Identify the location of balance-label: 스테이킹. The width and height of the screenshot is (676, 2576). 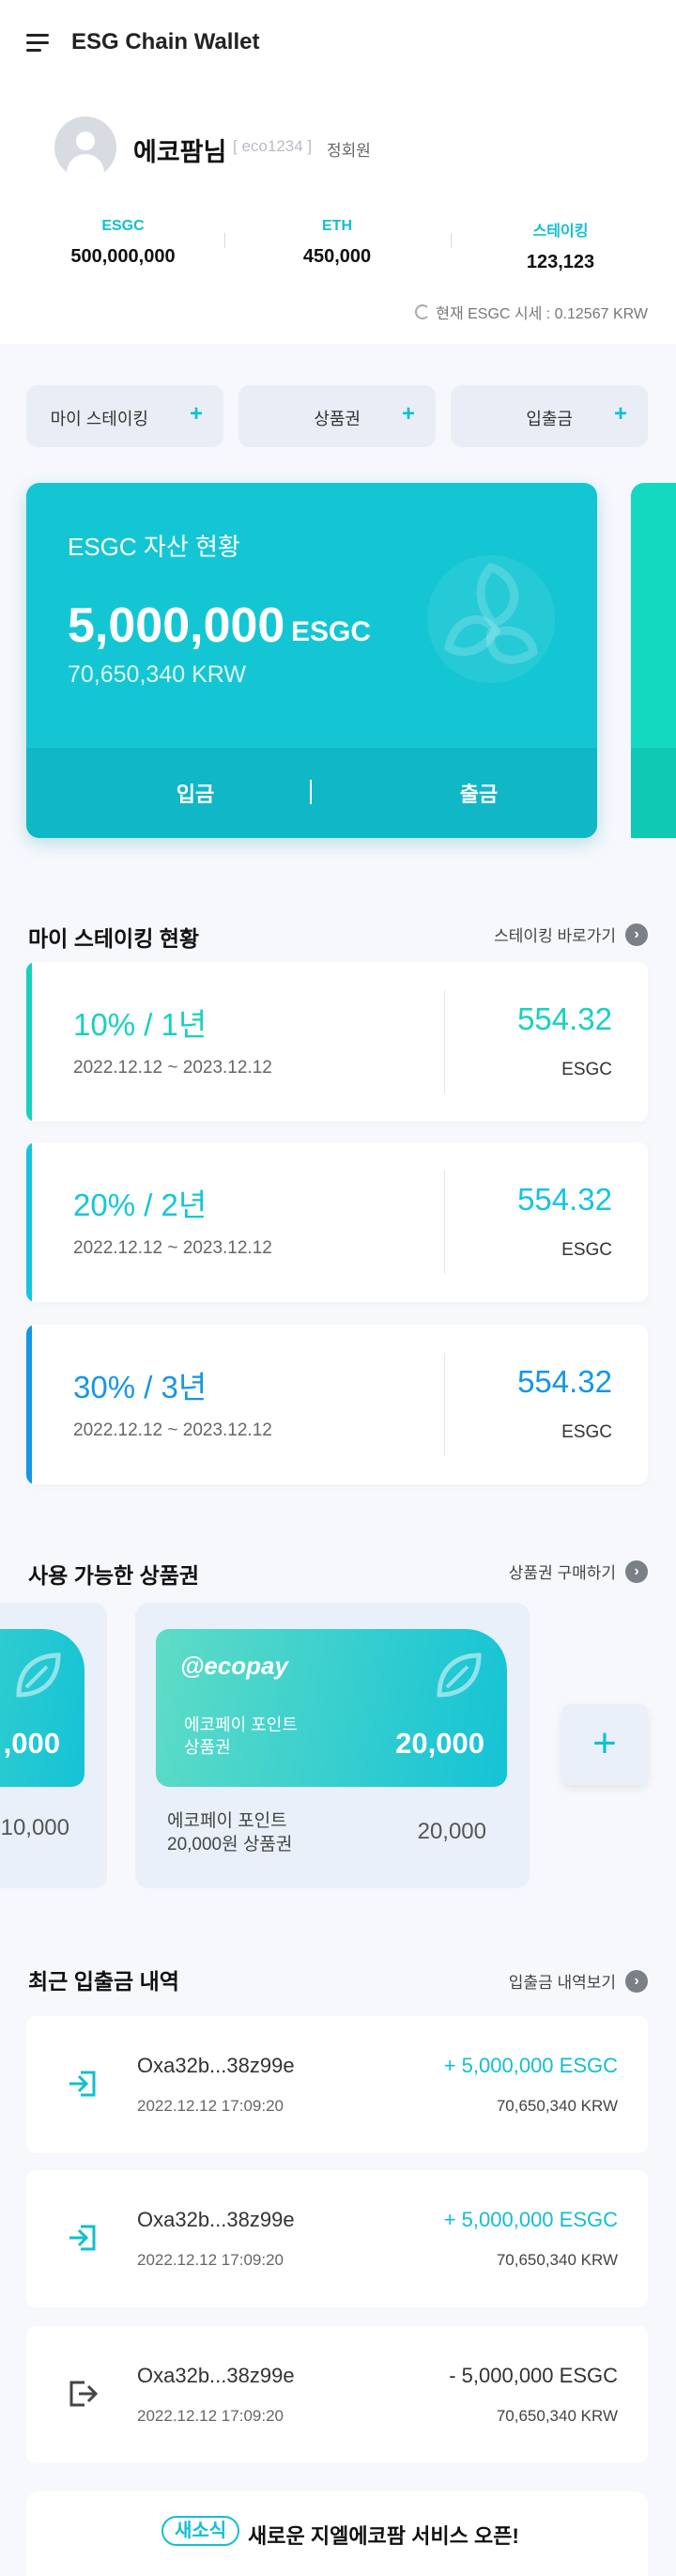
(560, 232).